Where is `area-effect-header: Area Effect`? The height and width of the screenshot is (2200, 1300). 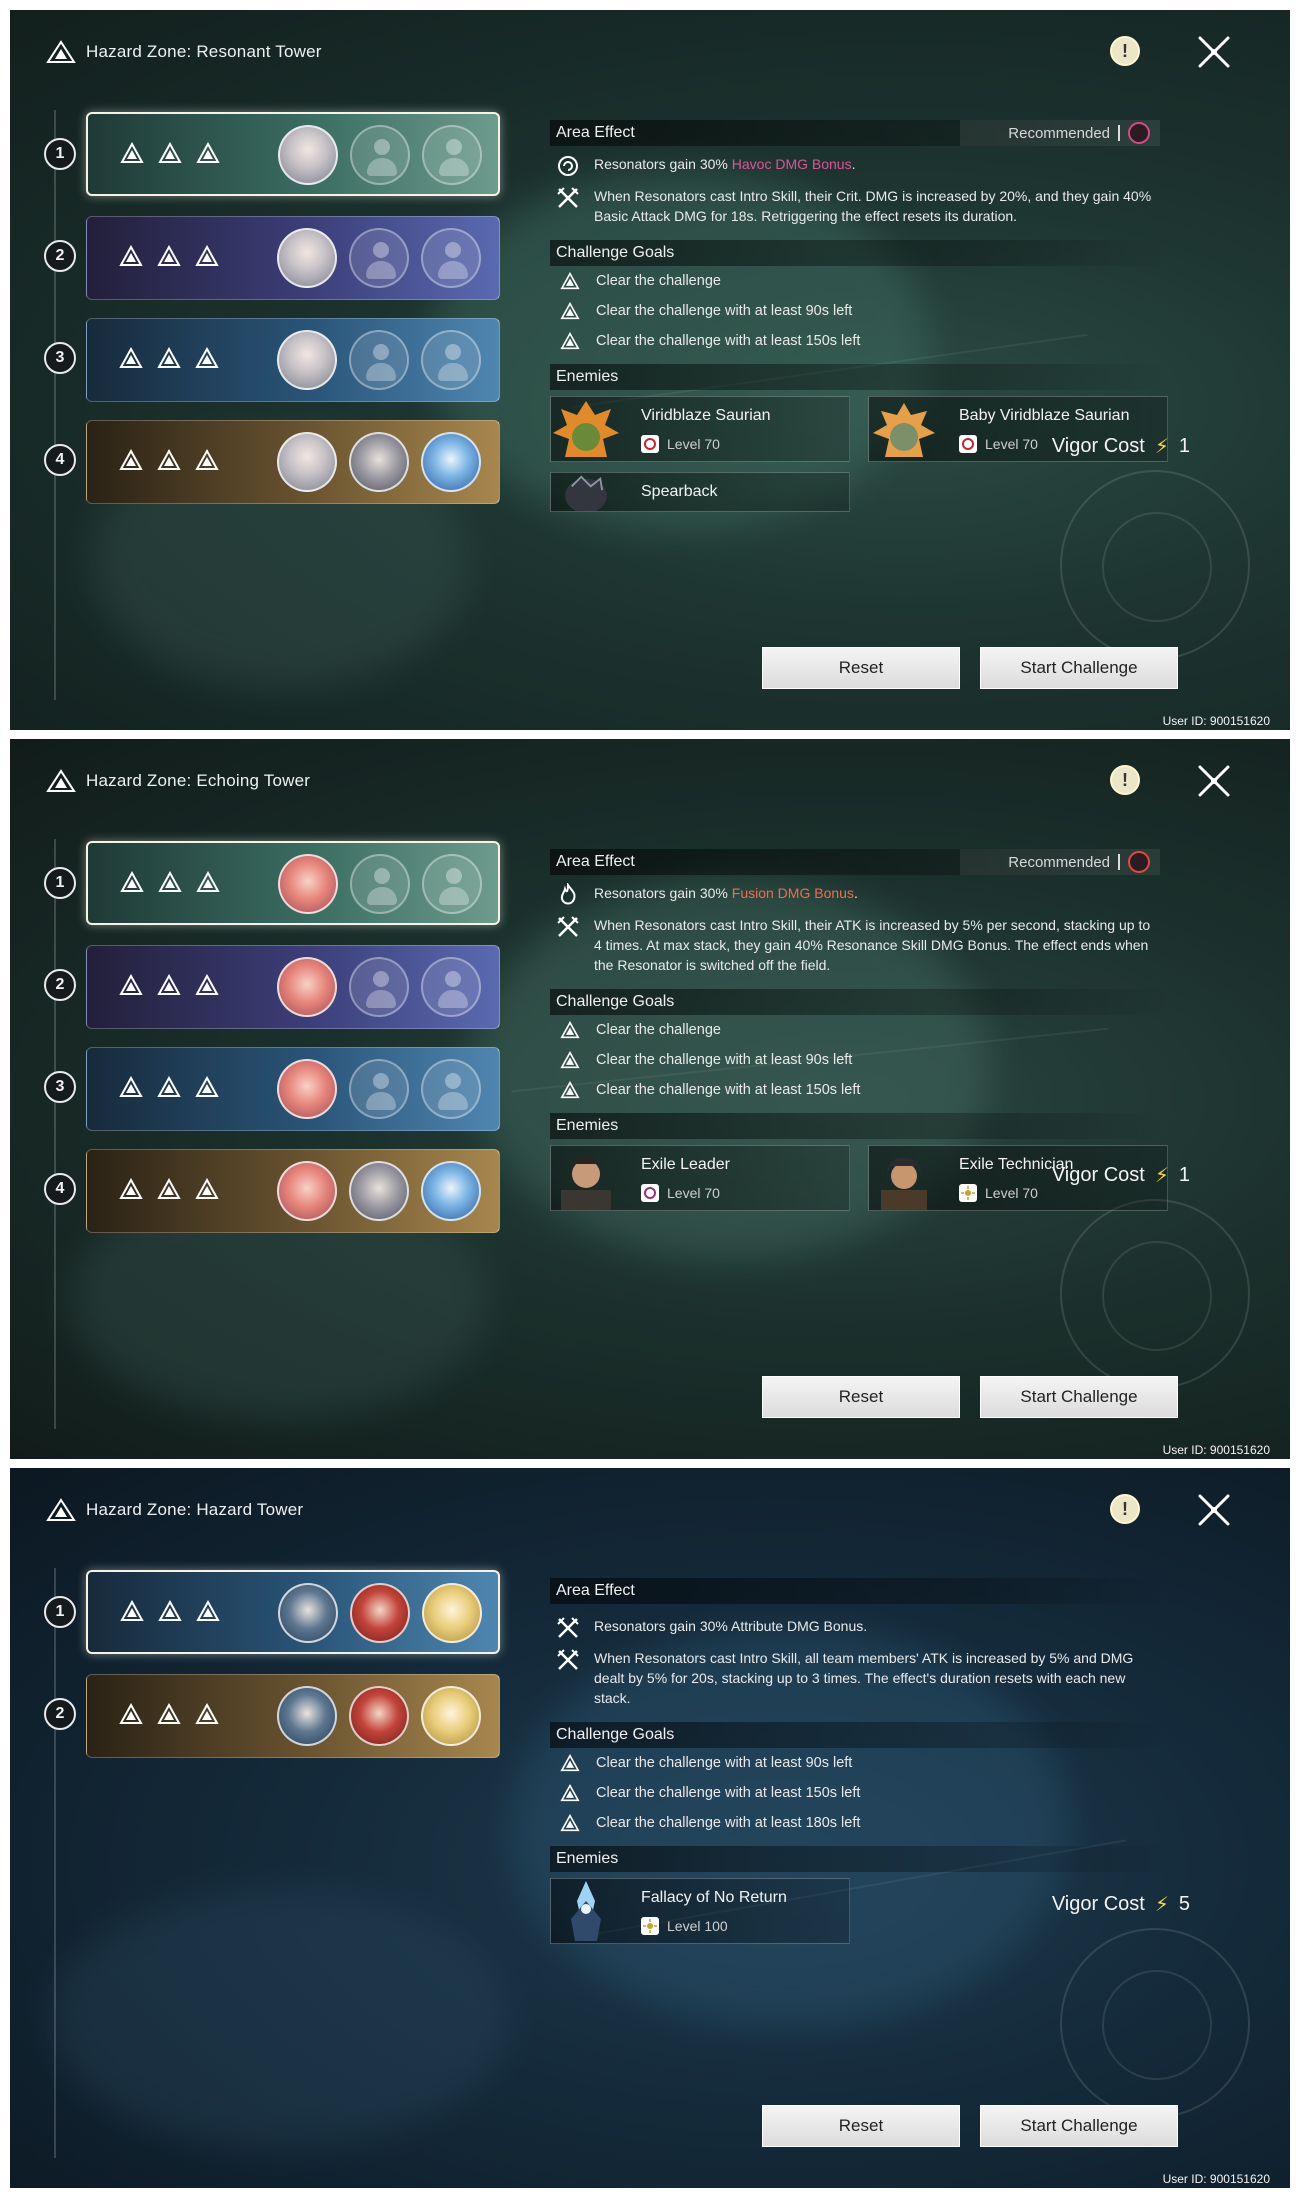
area-effect-header: Area Effect is located at coordinates (860, 1591).